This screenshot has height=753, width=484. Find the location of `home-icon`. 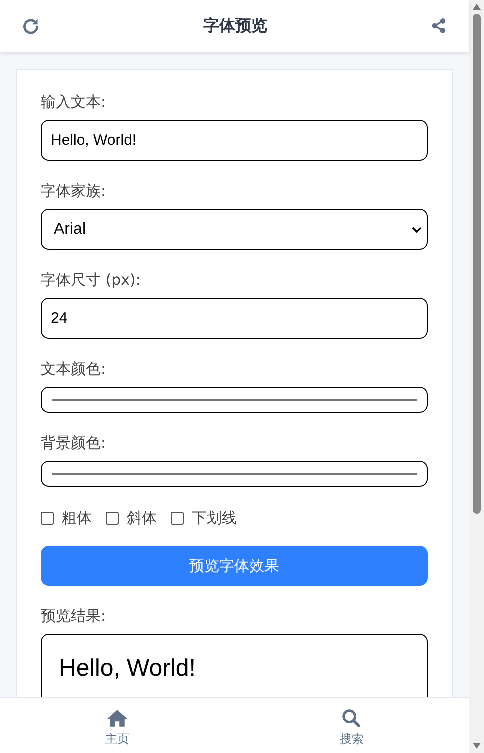

home-icon is located at coordinates (117, 718).